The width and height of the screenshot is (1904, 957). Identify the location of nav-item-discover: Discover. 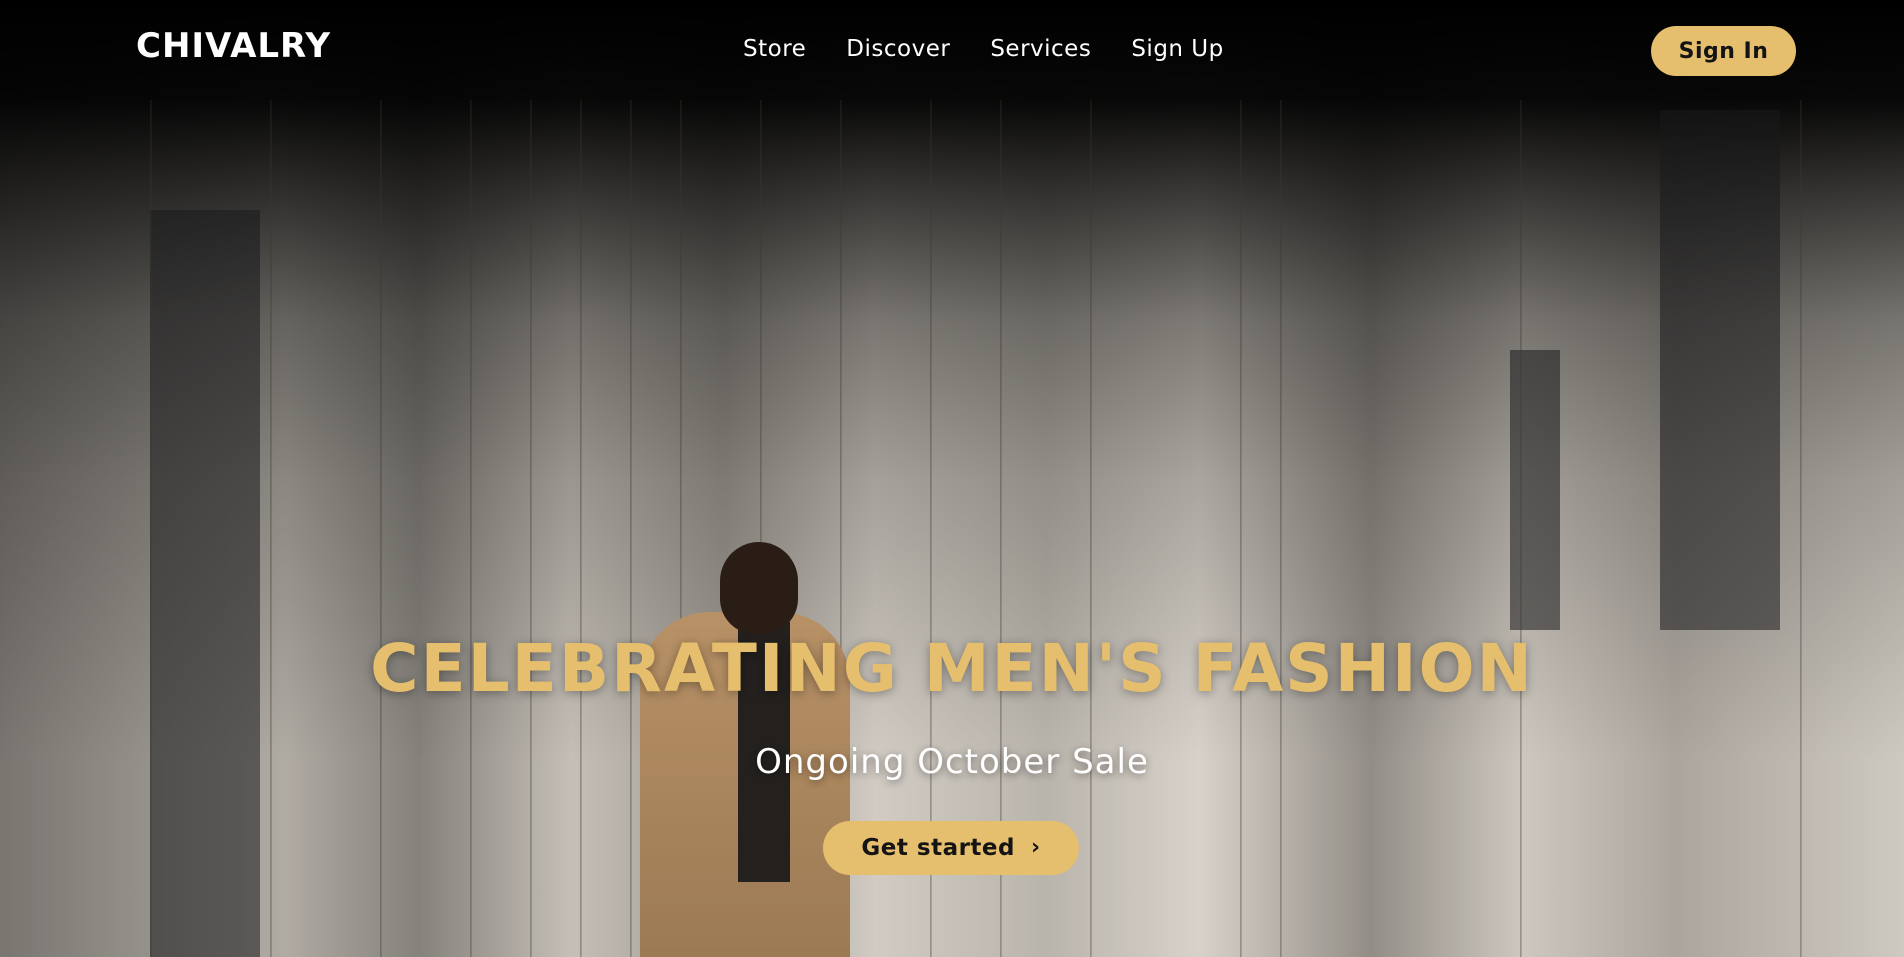
(898, 49).